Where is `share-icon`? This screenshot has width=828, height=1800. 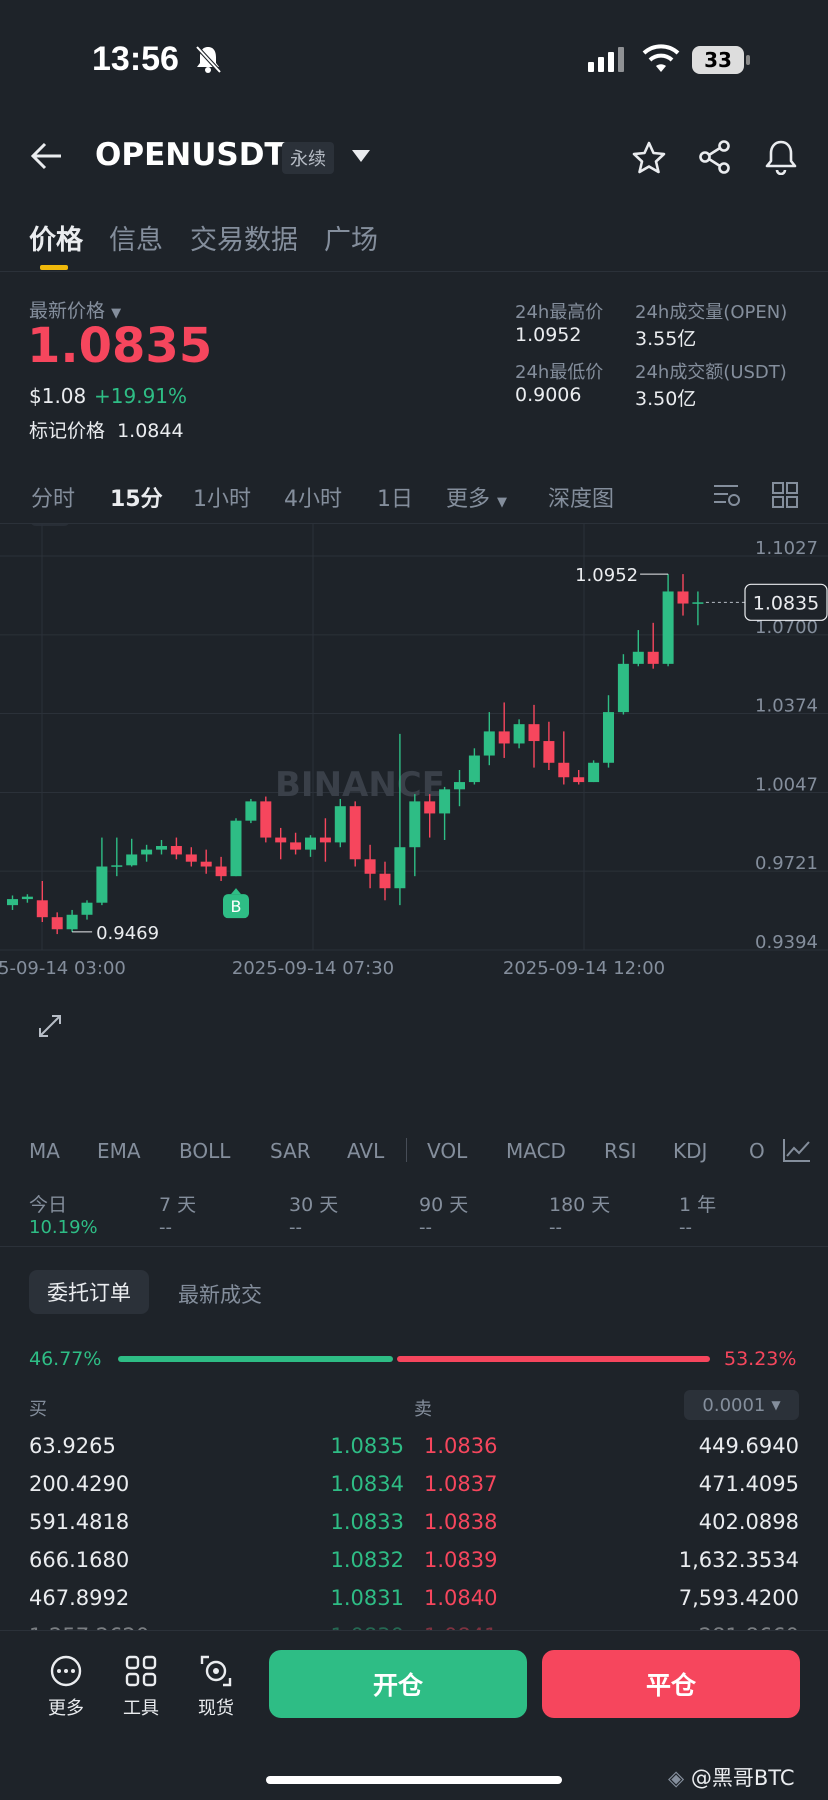
share-icon is located at coordinates (715, 157).